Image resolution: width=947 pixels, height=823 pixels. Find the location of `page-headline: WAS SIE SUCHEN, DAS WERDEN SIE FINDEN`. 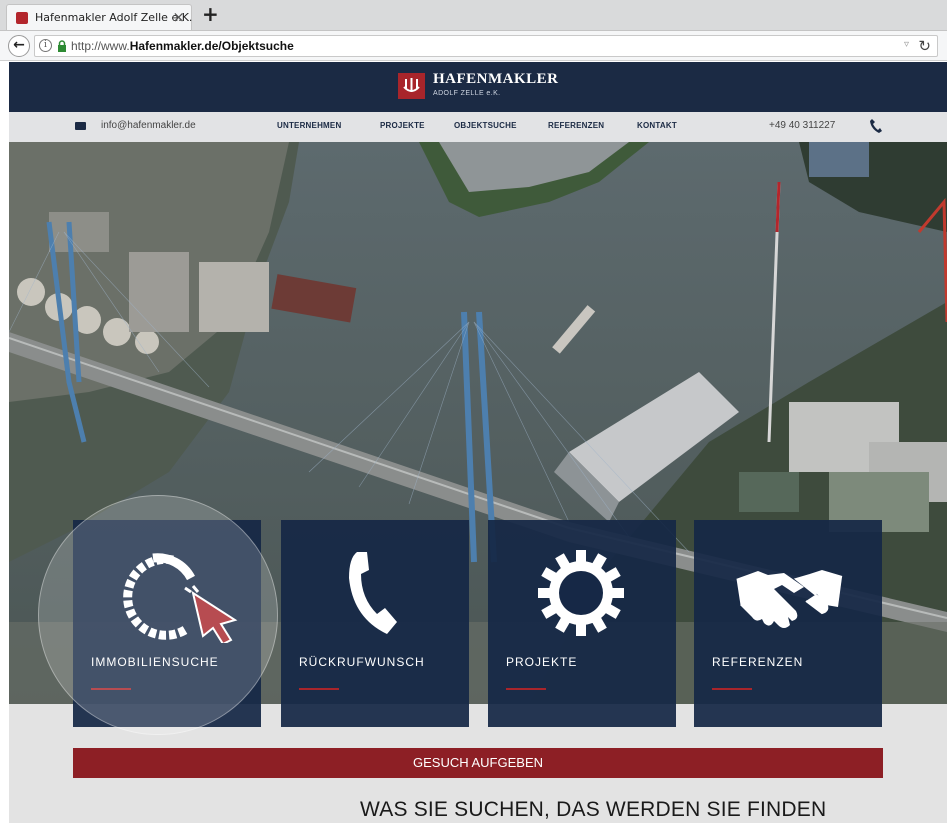

page-headline: WAS SIE SUCHEN, DAS WERDEN SIE FINDEN is located at coordinates (593, 809).